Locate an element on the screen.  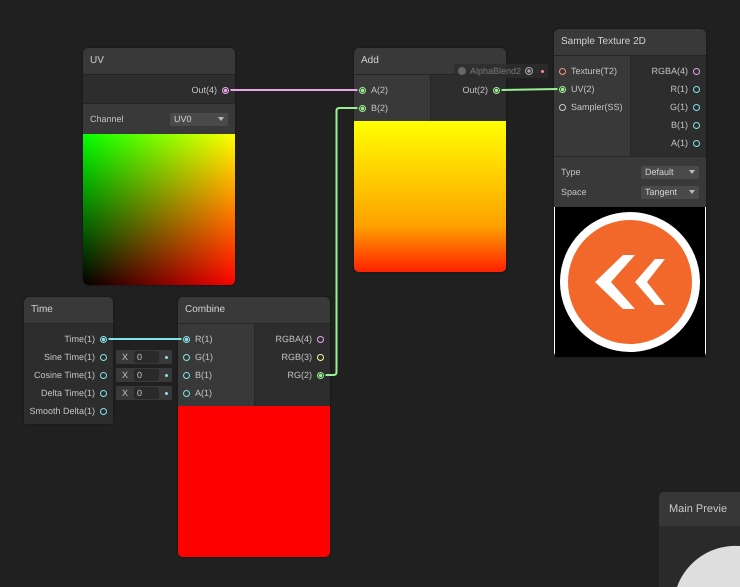
port-label: UV(2) is located at coordinates (583, 89).